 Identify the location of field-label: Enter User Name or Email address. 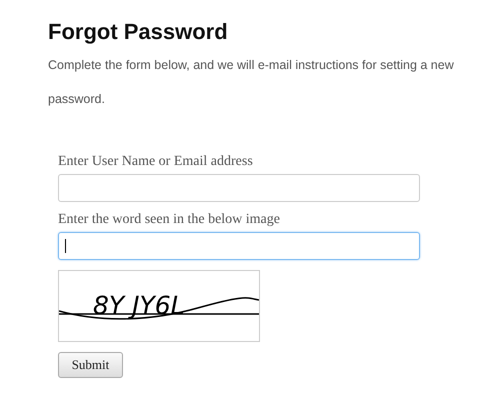
(155, 162).